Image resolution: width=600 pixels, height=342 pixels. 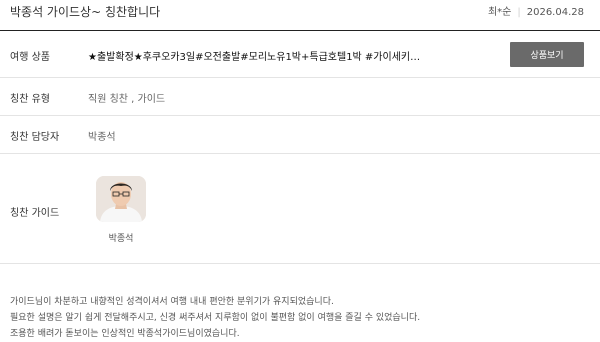 I want to click on product-label: 여행 상품, so click(x=30, y=57).